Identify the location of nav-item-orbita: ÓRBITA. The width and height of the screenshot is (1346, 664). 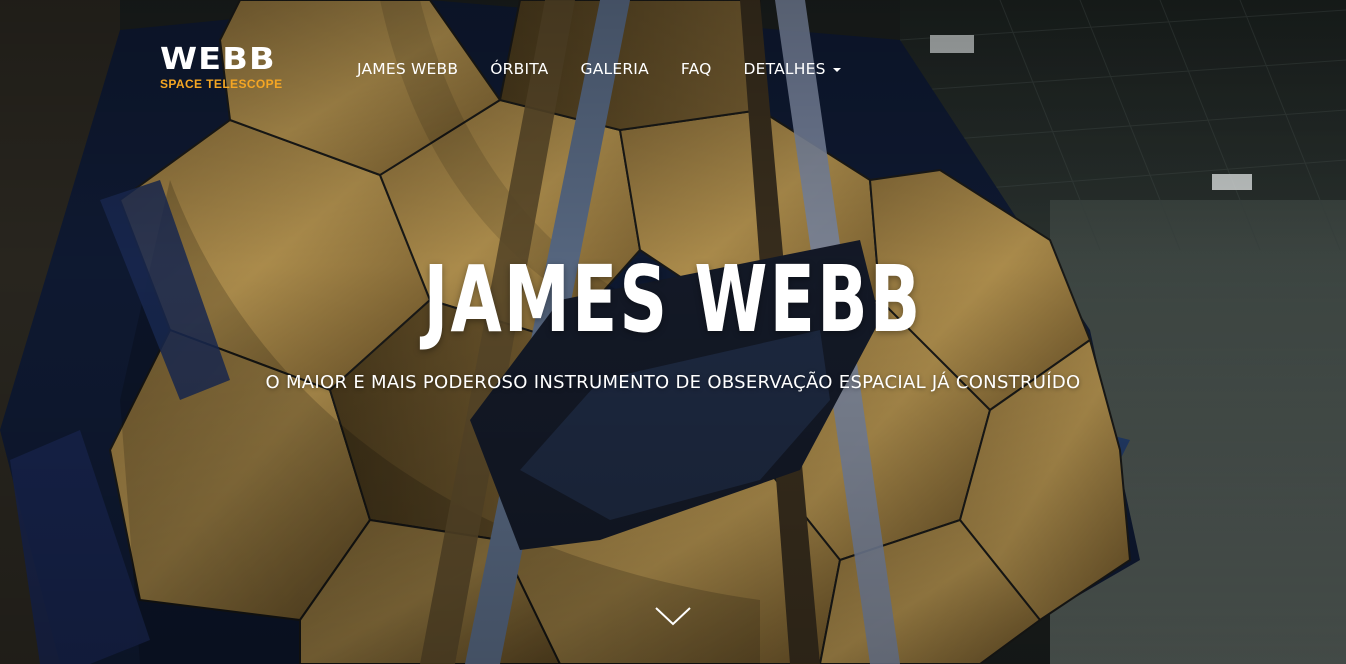
(519, 69).